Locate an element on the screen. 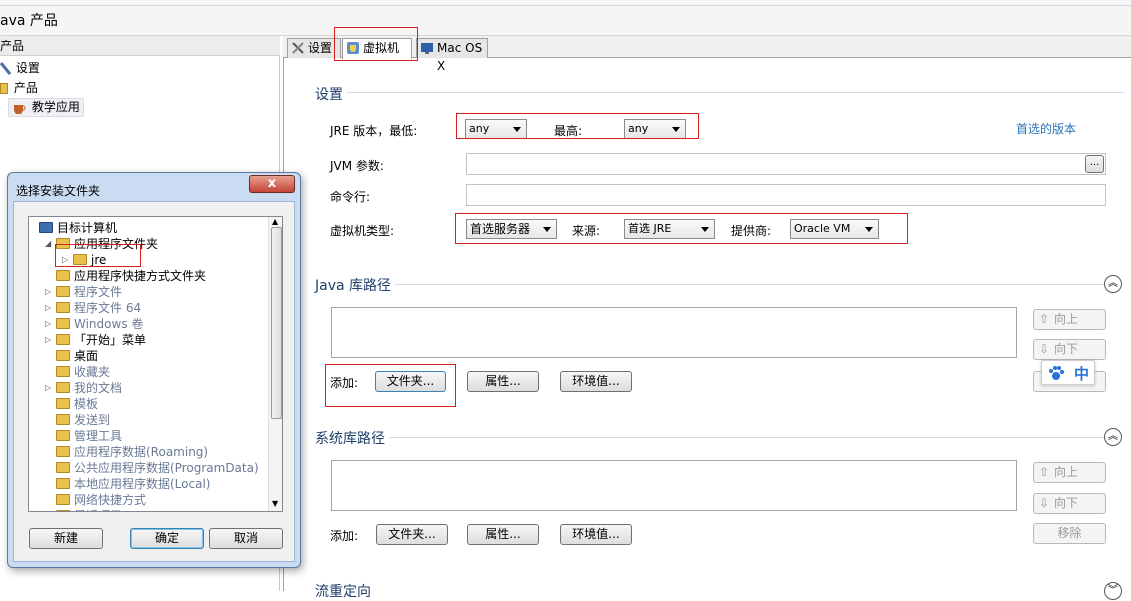  coffee-cup-icon is located at coordinates (20, 109).